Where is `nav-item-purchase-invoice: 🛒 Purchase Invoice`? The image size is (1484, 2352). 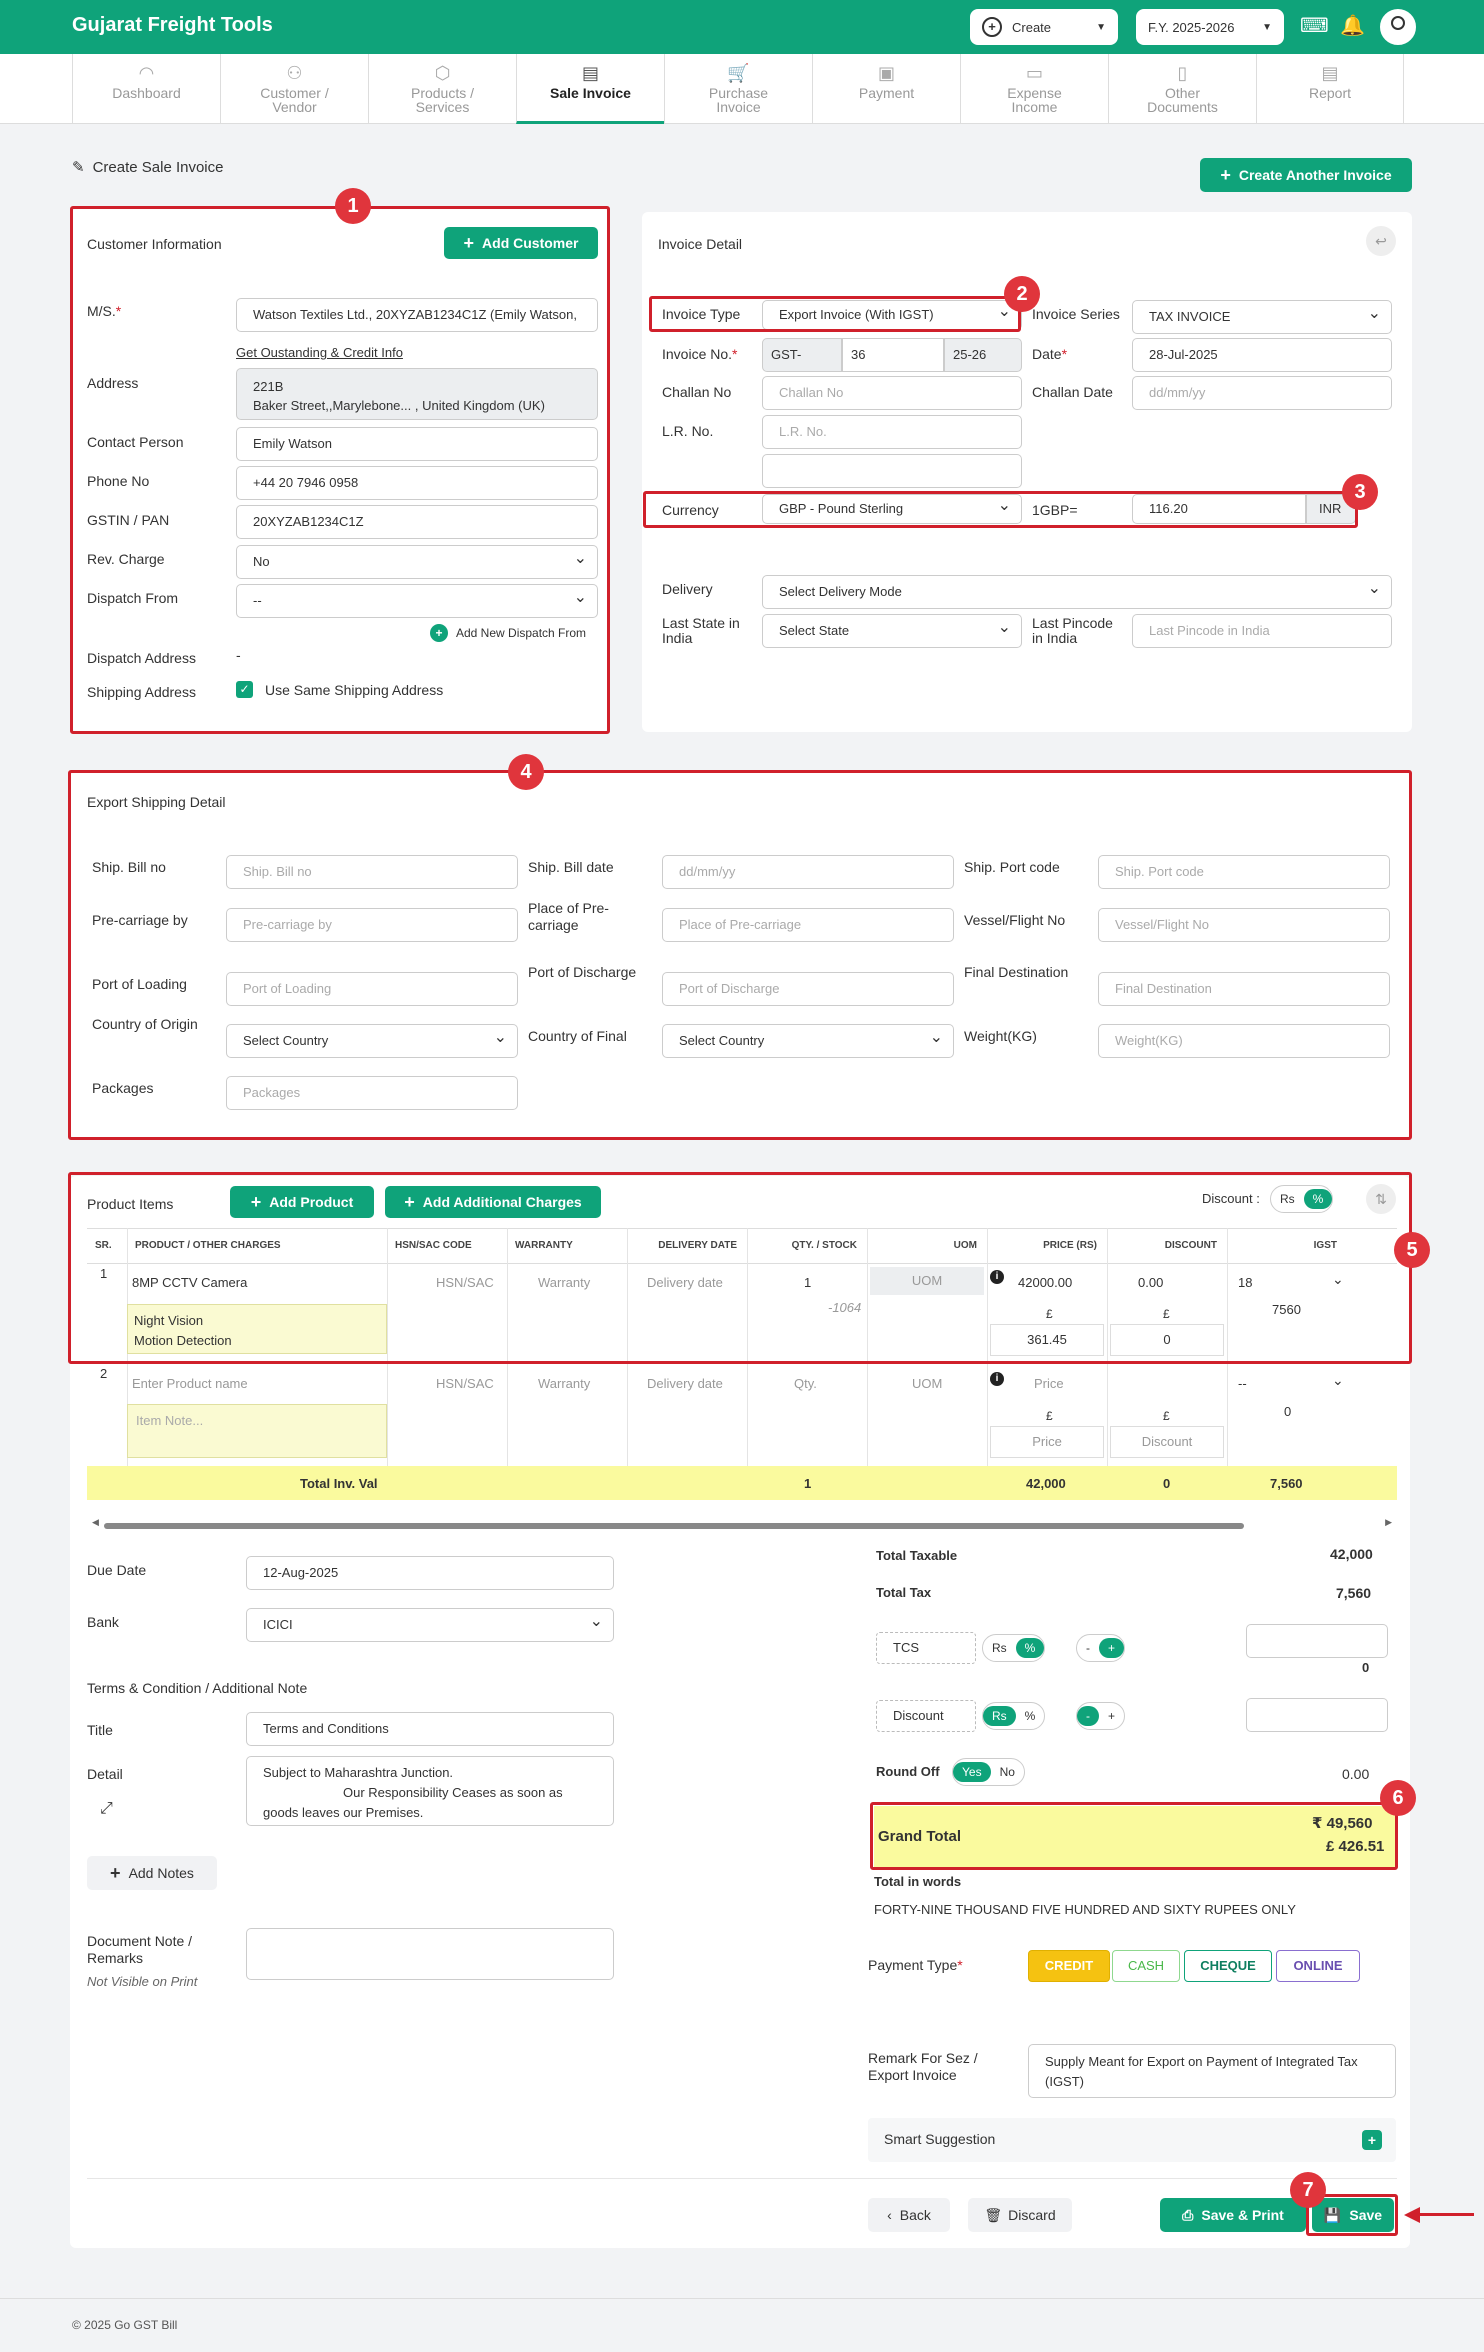 nav-item-purchase-invoice: 🛒 Purchase Invoice is located at coordinates (738, 89).